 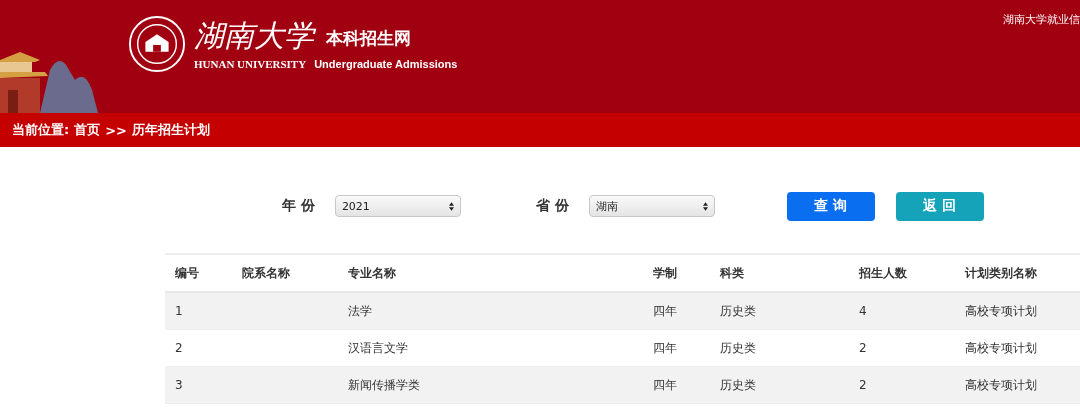 I want to click on filter-label: 年 份, so click(x=298, y=206).